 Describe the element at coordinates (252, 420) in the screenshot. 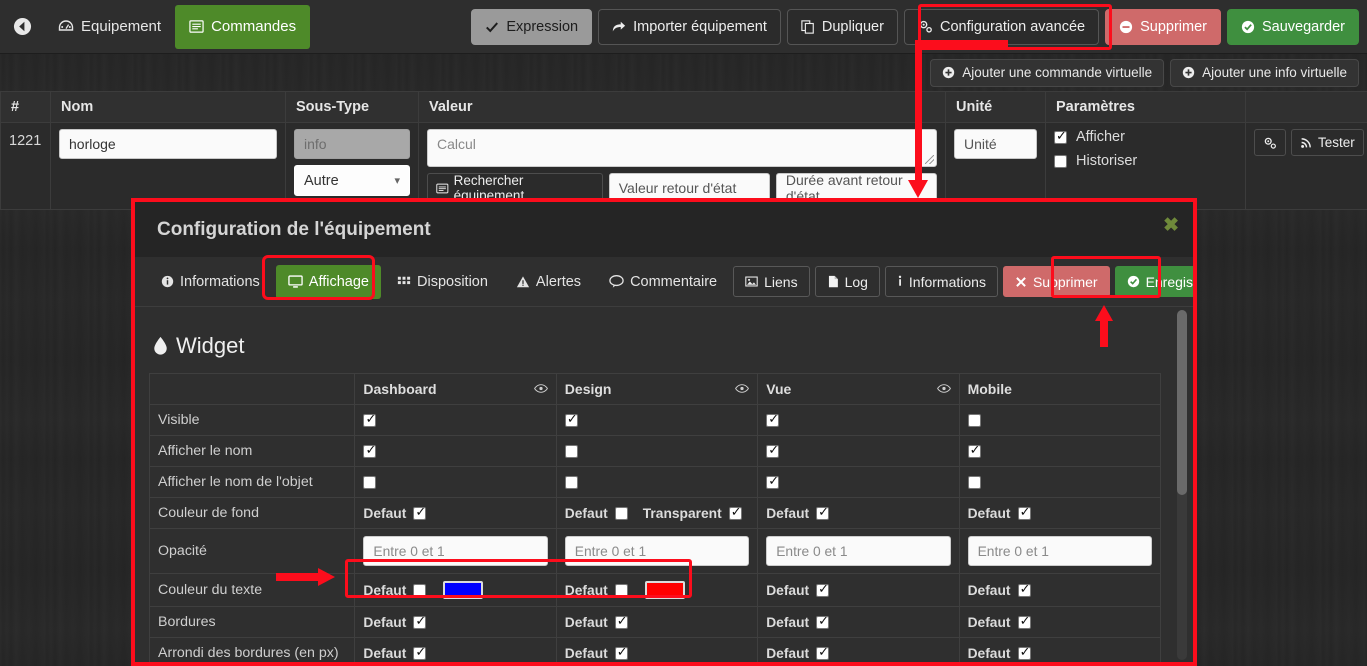

I see `widget-row-label: Visible` at that location.